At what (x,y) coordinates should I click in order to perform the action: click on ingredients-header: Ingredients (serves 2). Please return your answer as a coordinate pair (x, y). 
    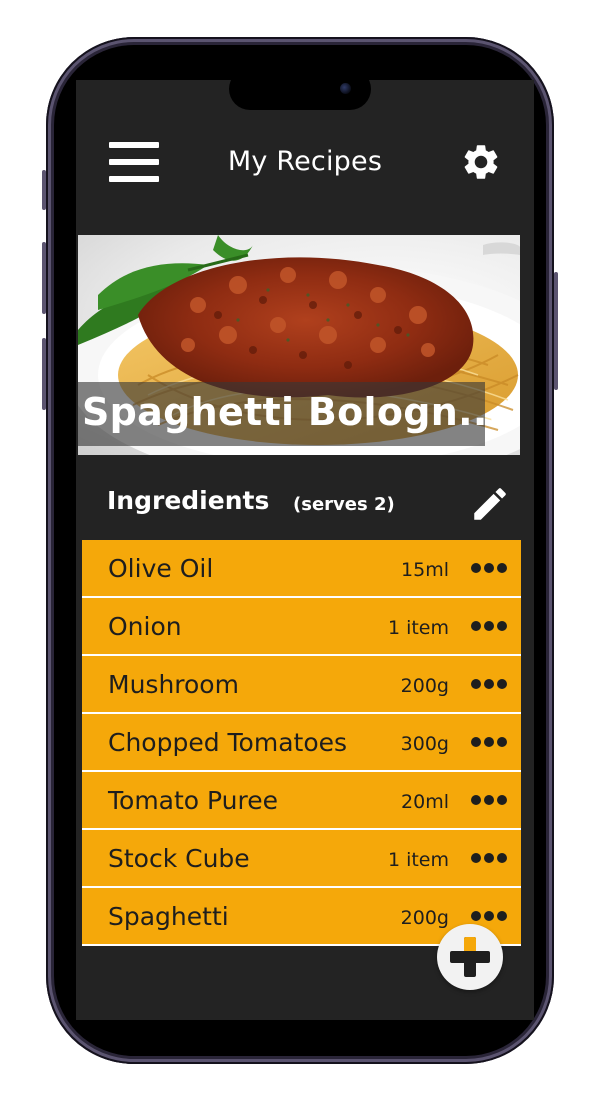
    Looking at the image, I should click on (305, 498).